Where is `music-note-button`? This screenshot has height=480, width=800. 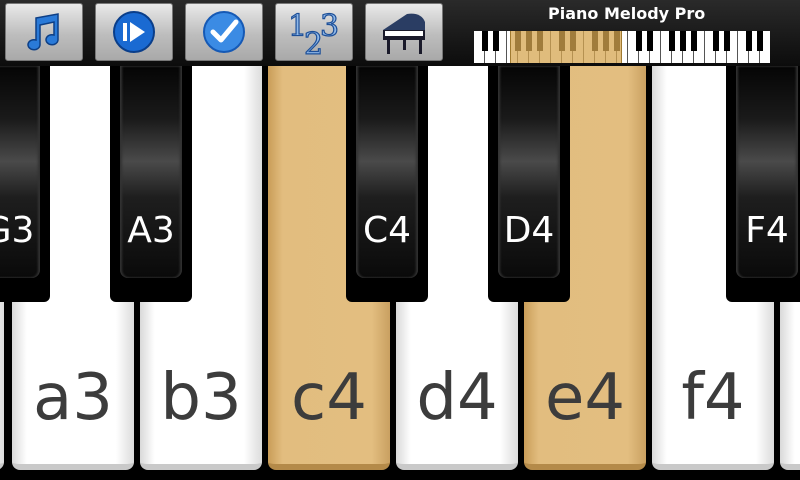
music-note-button is located at coordinates (44, 32).